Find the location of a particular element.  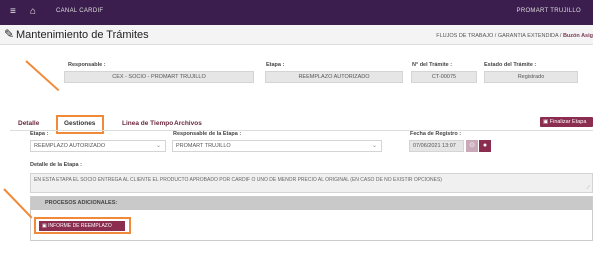

procesos-adicionales-title: PROCESOS ADICIONALES: is located at coordinates (81, 203).